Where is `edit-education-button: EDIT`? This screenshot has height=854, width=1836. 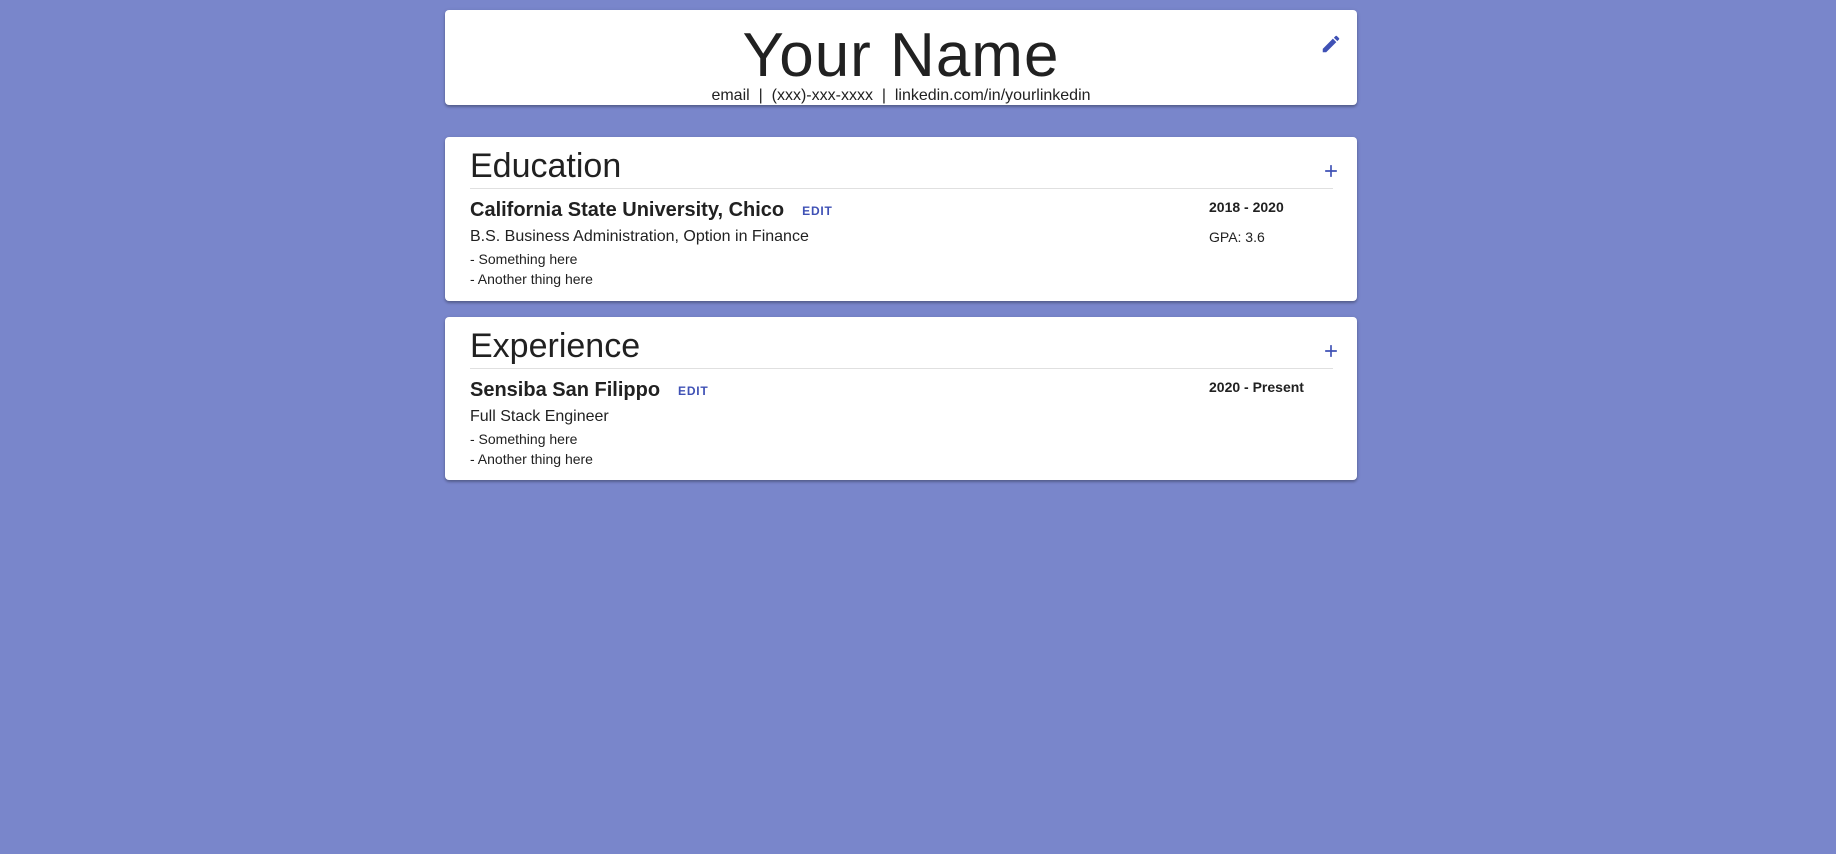
edit-education-button: EDIT is located at coordinates (817, 209).